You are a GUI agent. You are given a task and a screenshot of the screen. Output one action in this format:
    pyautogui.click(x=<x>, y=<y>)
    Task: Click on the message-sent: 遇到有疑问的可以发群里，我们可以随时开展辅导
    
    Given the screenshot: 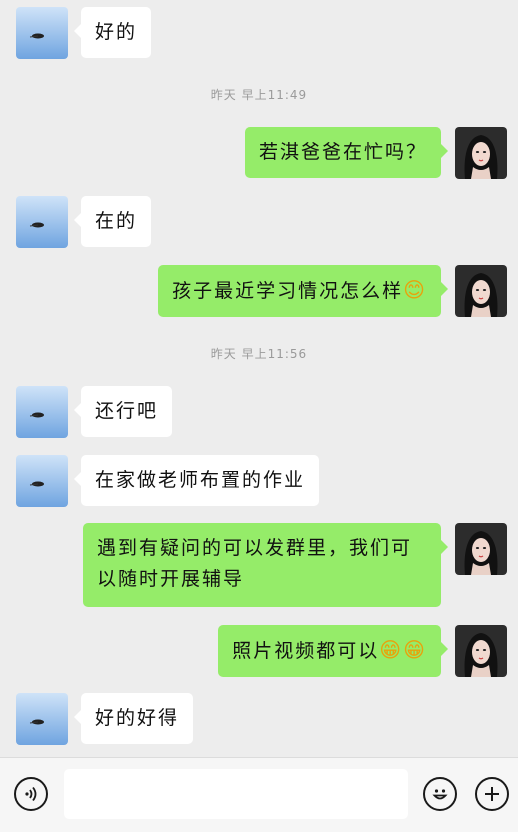 What is the action you would take?
    pyautogui.click(x=295, y=565)
    